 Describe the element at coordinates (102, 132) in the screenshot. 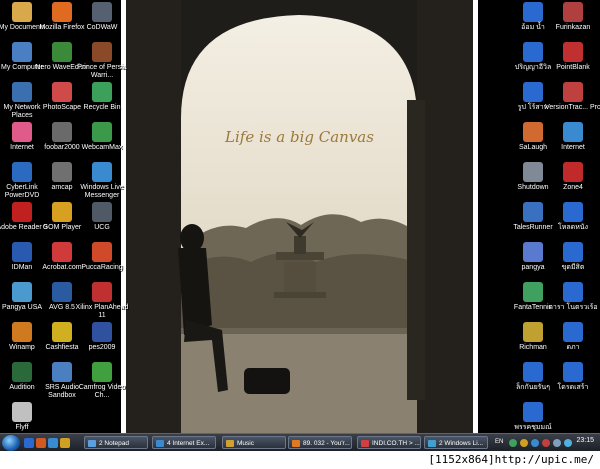

I see `webcam-icon` at that location.